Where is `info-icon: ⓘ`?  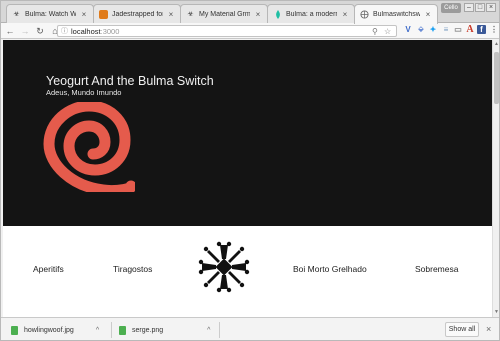
info-icon: ⓘ is located at coordinates (64, 31).